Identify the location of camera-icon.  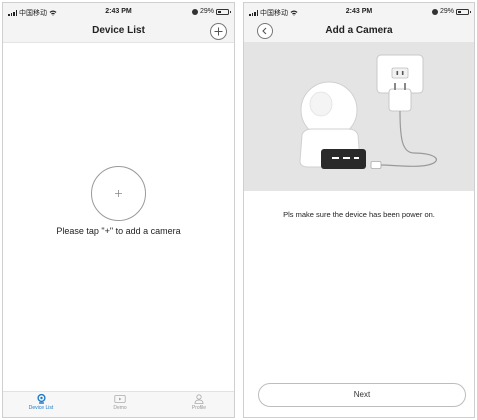
(41, 399).